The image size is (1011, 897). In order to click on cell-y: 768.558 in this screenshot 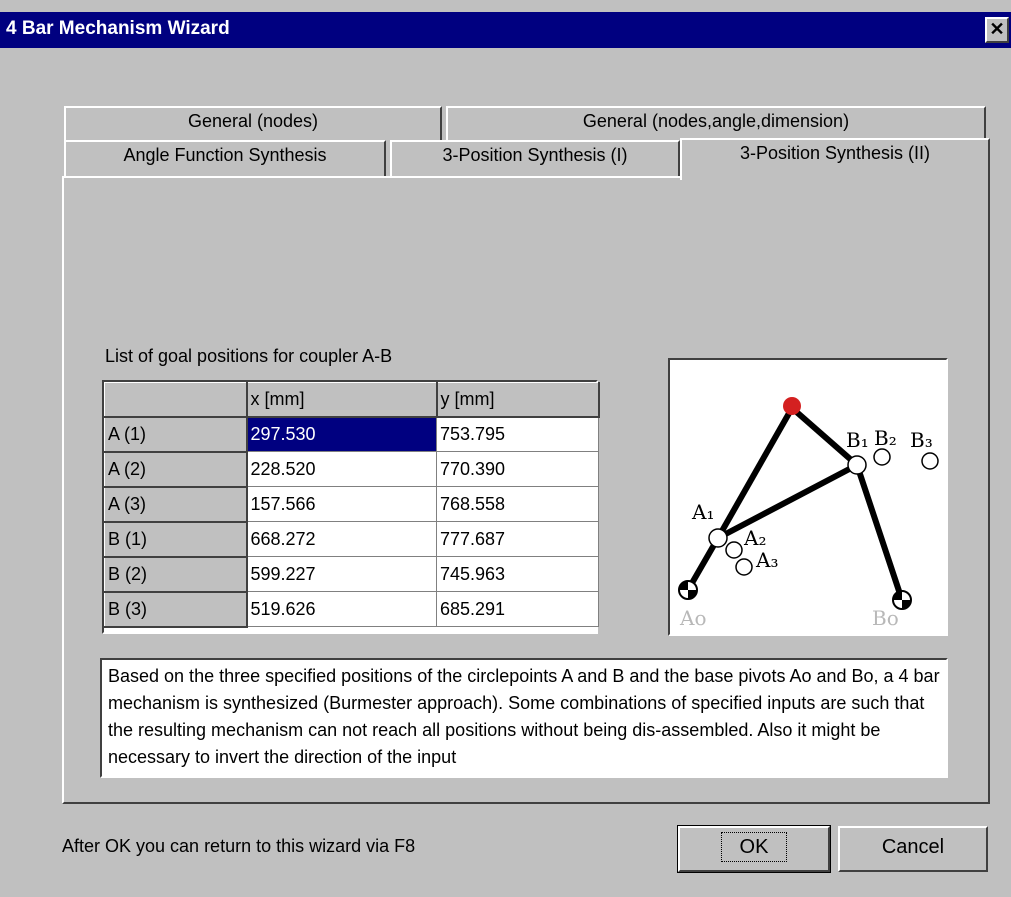, I will do `click(517, 504)`.